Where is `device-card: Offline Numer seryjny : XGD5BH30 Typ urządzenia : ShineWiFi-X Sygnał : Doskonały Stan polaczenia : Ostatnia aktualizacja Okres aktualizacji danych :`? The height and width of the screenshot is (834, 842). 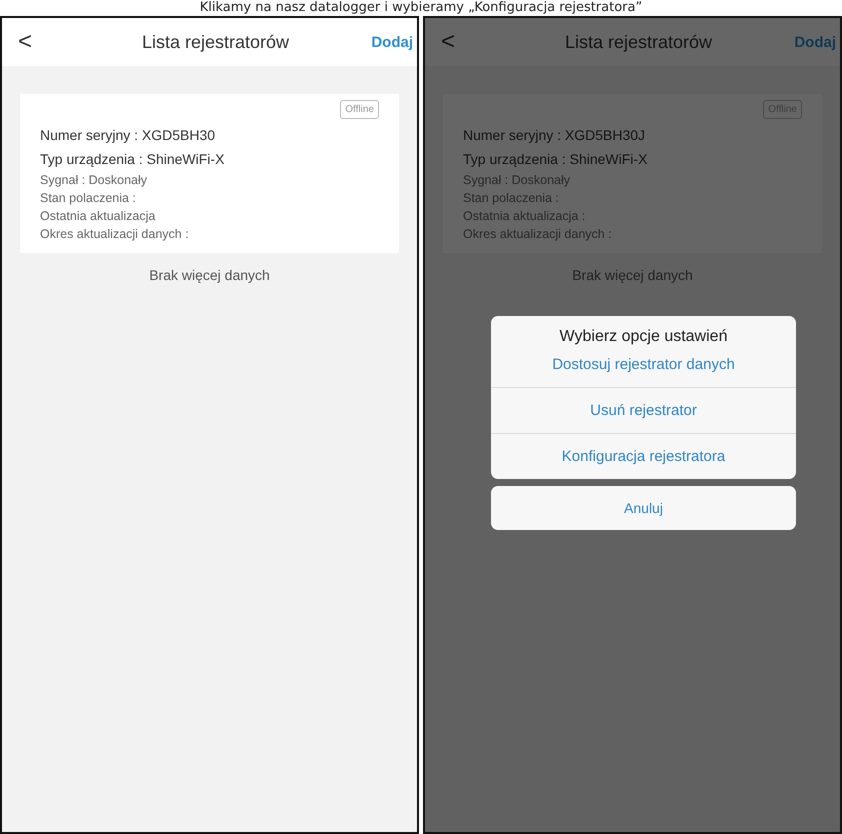 device-card: Offline Numer seryjny : XGD5BH30 Typ urządzenia : ShineWiFi-X Sygnał : Doskonały Stan polaczenia : Ostatnia aktualizacja Okres aktualizacji danych : is located at coordinates (209, 173).